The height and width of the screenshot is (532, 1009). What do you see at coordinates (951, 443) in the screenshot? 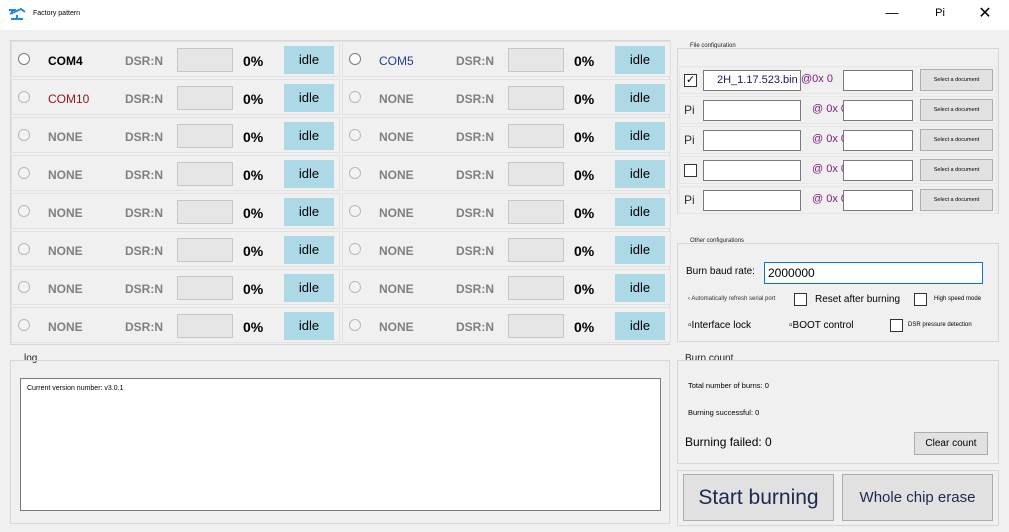
I see `clear-count-button: Clear count` at bounding box center [951, 443].